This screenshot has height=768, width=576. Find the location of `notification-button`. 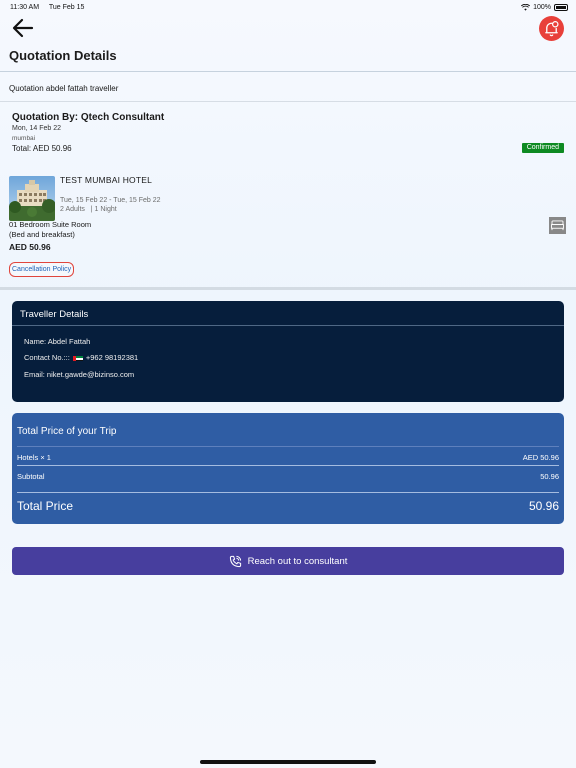

notification-button is located at coordinates (551, 28).